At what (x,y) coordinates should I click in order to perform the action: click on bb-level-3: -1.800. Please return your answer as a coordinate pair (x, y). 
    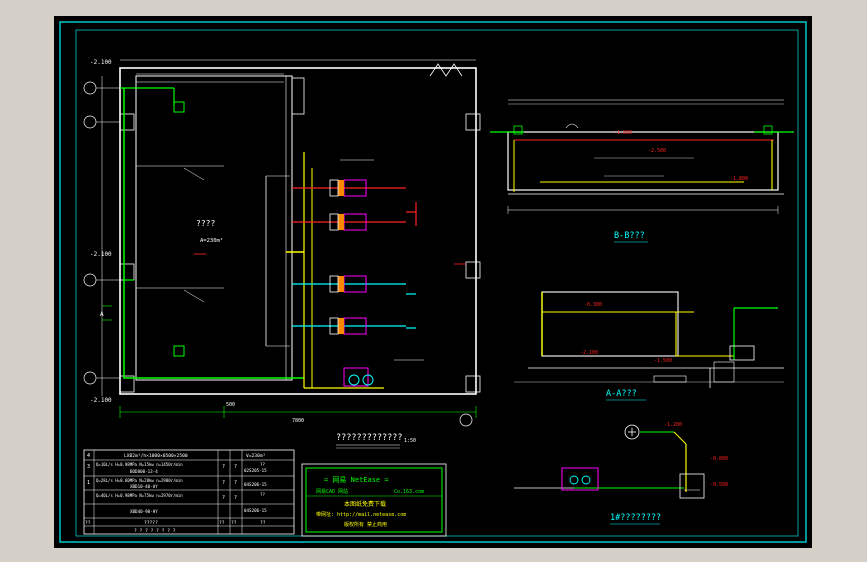
    Looking at the image, I should click on (739, 179).